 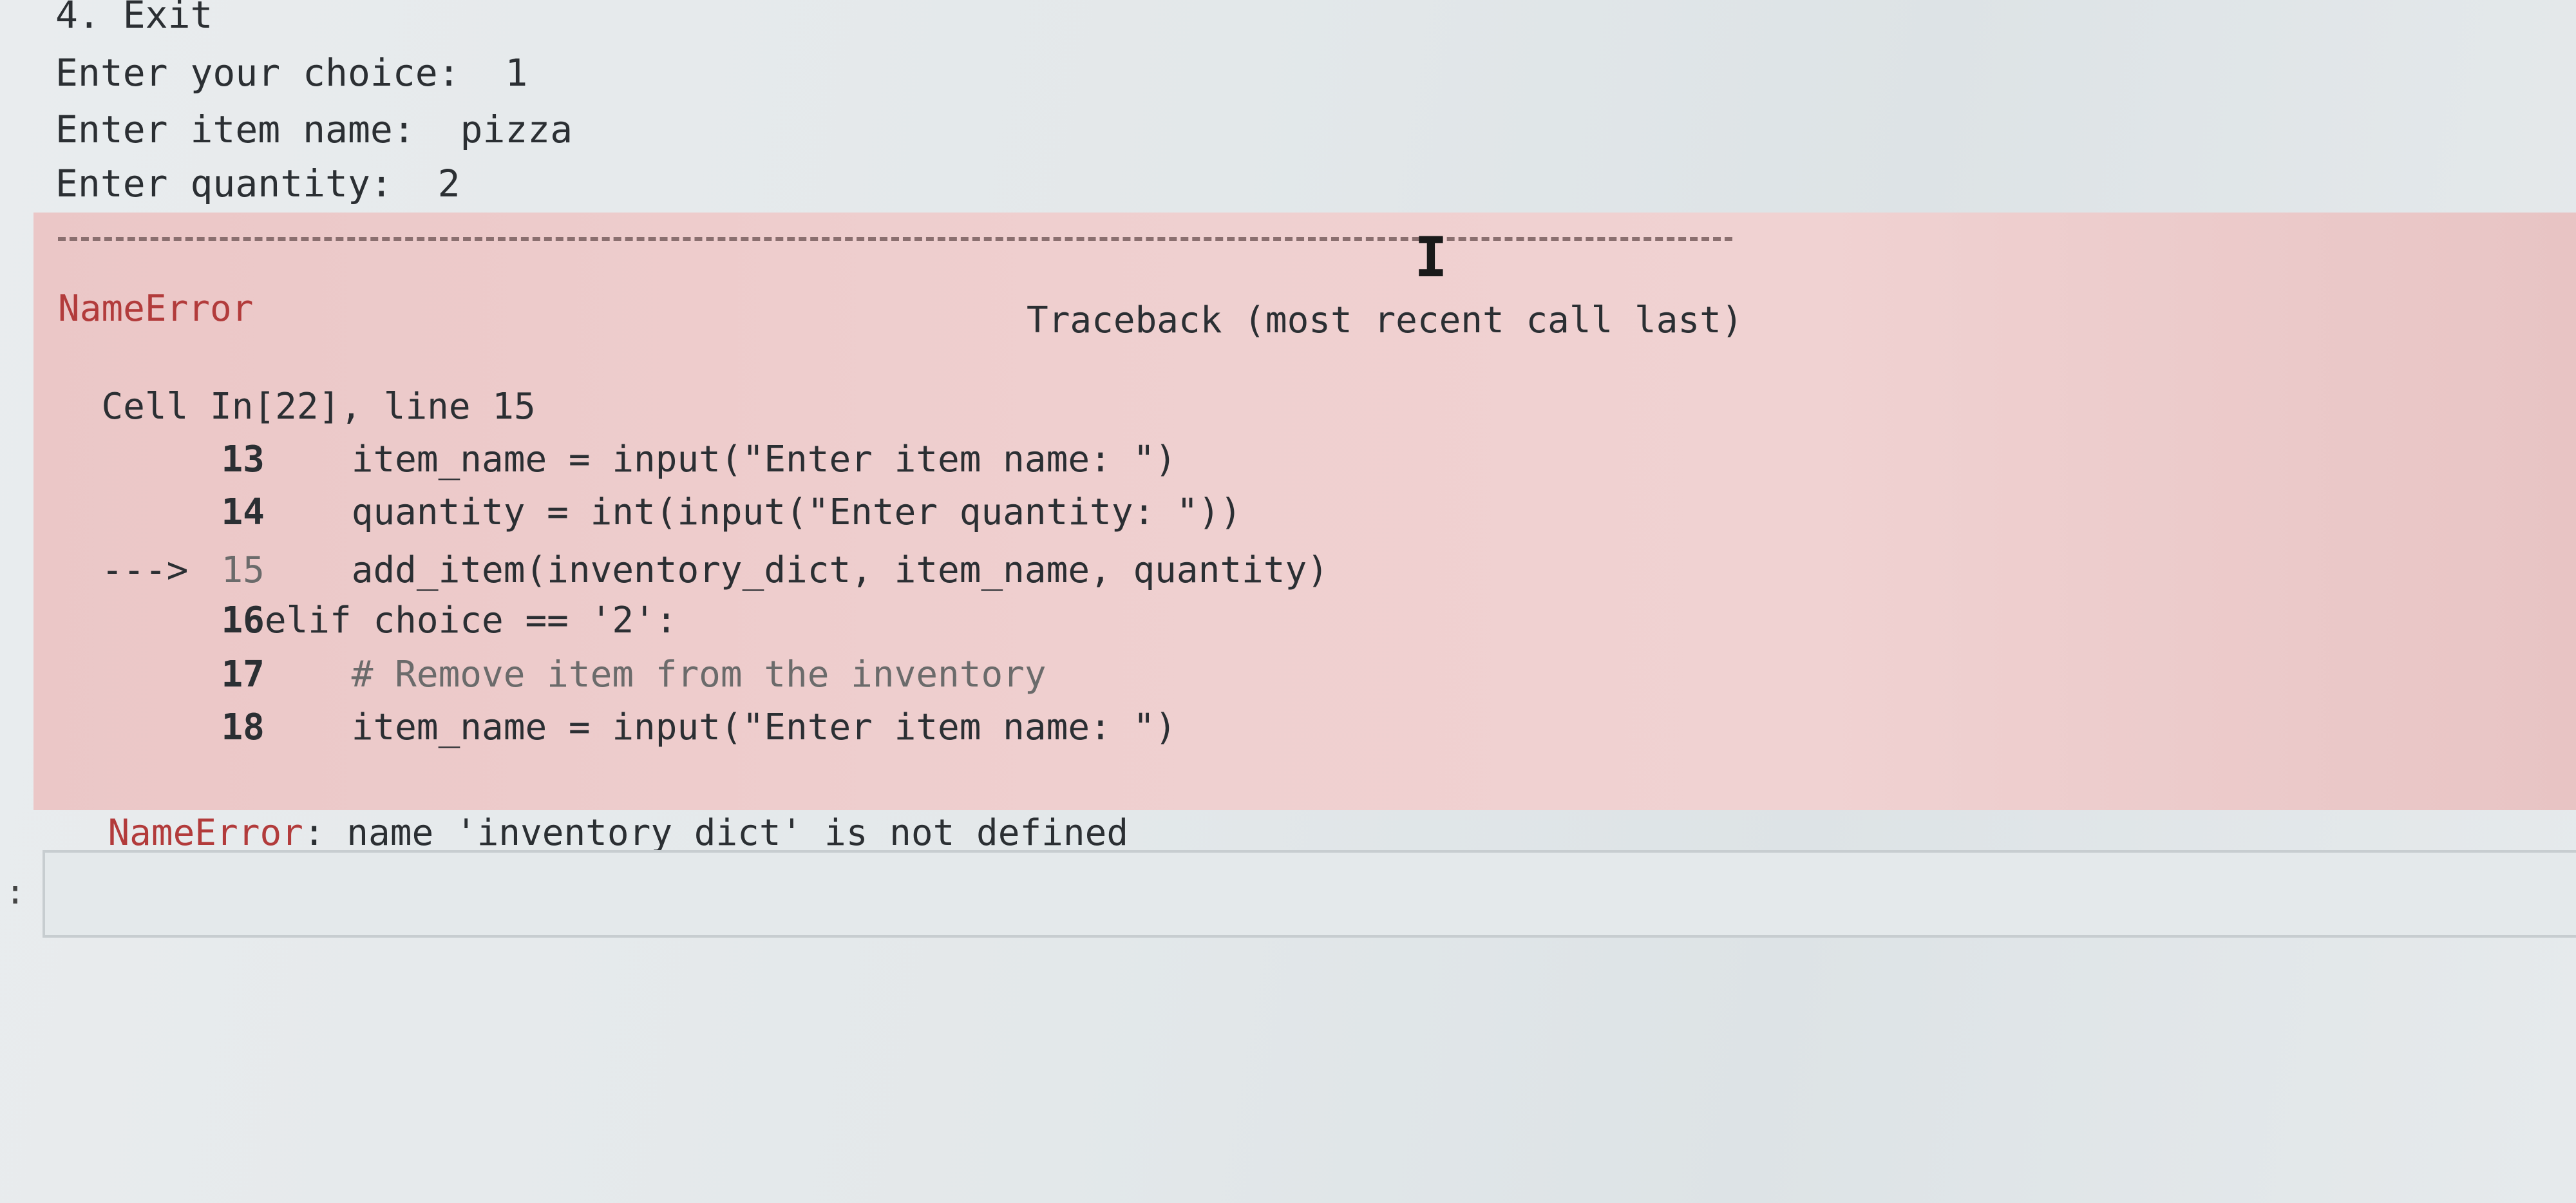 I want to click on output-menu-exit: 4. Exit, so click(x=134, y=18).